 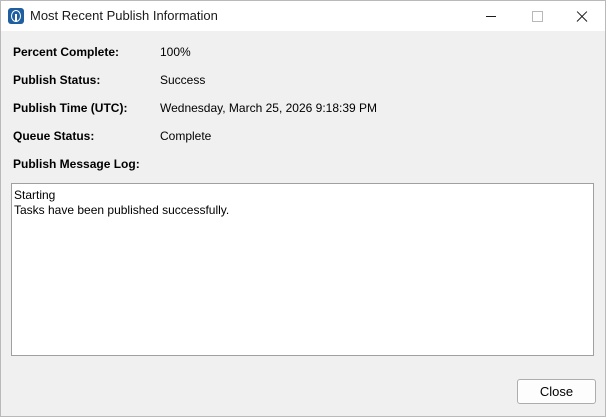 I want to click on log-line: Tasks have been published successfully., so click(x=122, y=210).